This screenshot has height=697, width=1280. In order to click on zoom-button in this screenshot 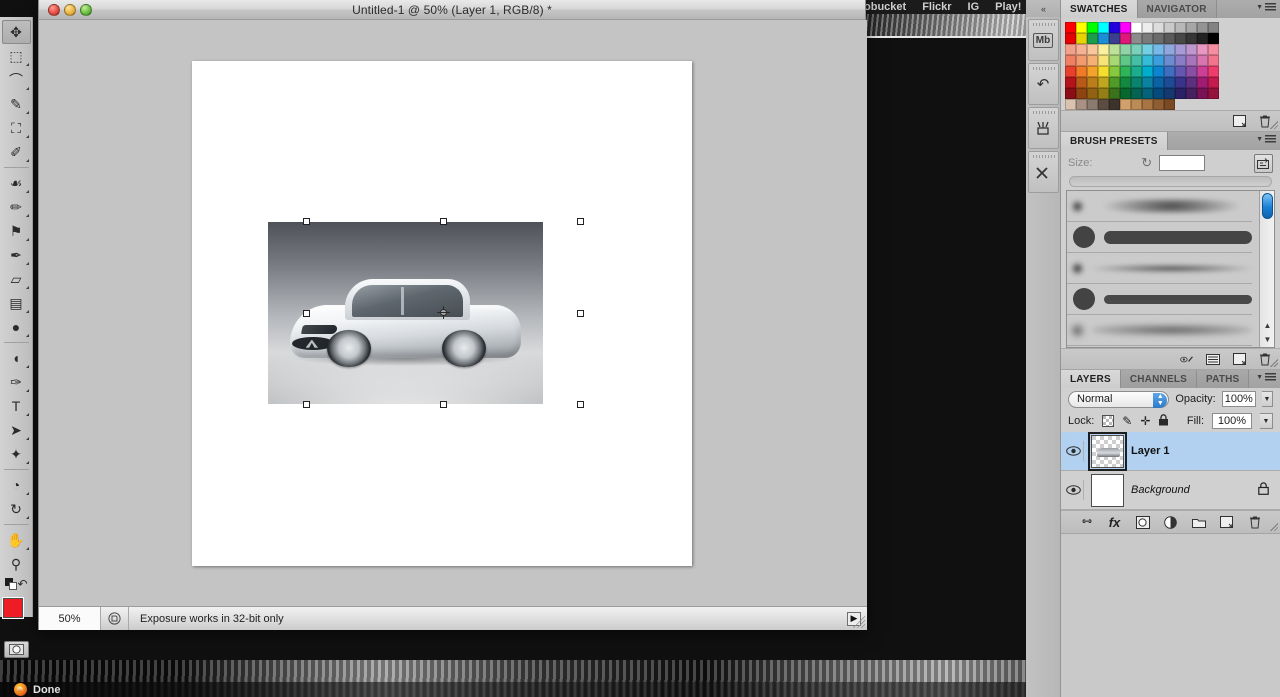, I will do `click(86, 10)`.